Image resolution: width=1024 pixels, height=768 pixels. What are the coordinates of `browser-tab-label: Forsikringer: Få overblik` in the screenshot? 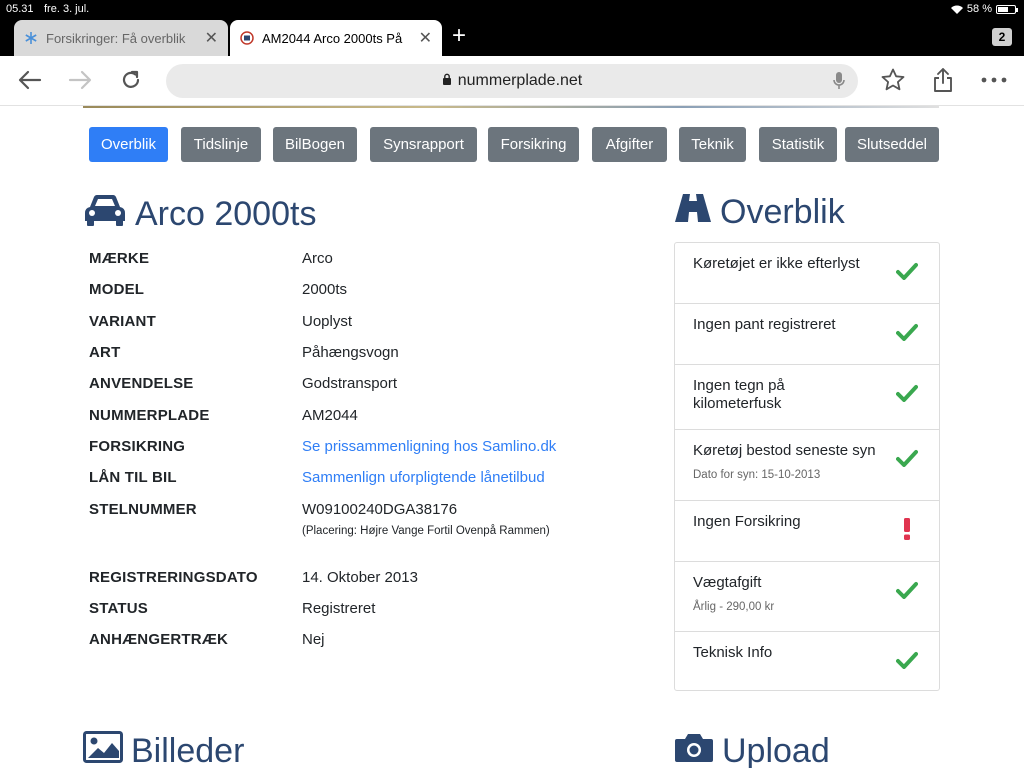 It's located at (116, 38).